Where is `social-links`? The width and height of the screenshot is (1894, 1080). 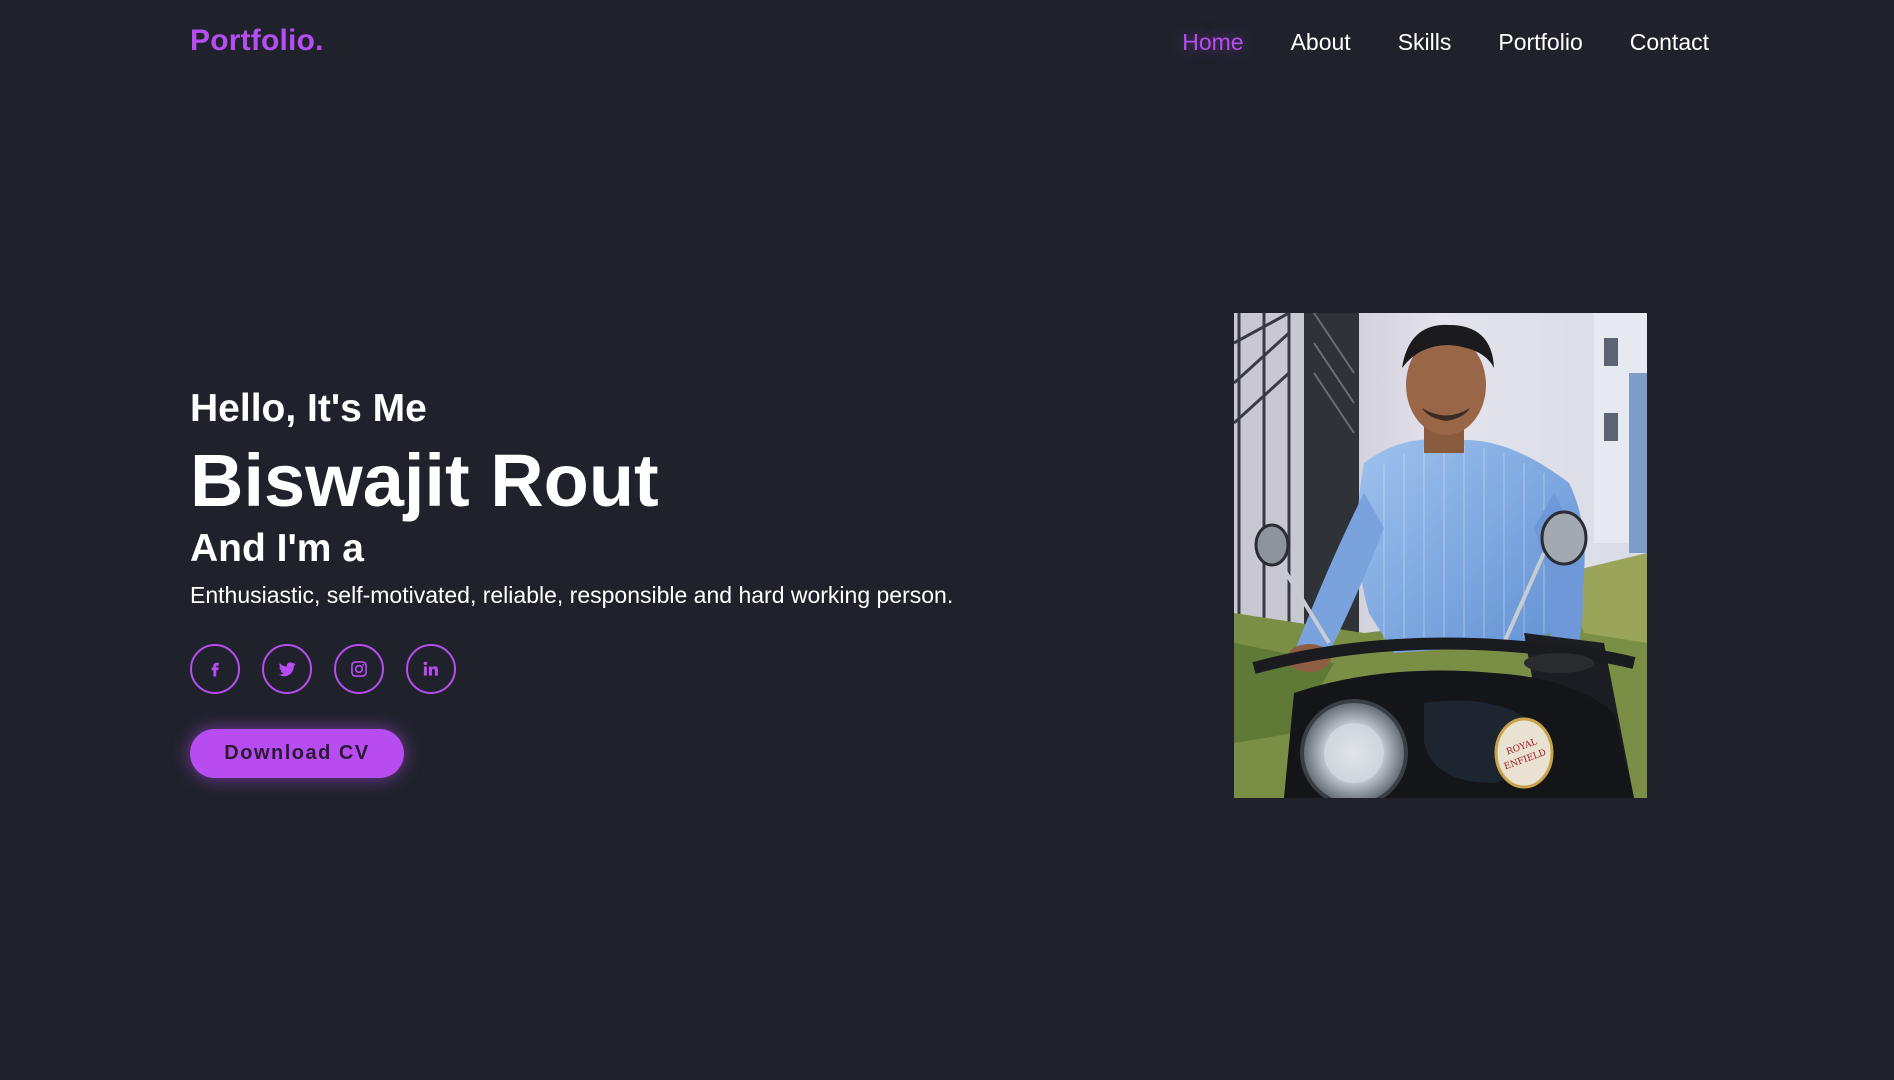 social-links is located at coordinates (571, 669).